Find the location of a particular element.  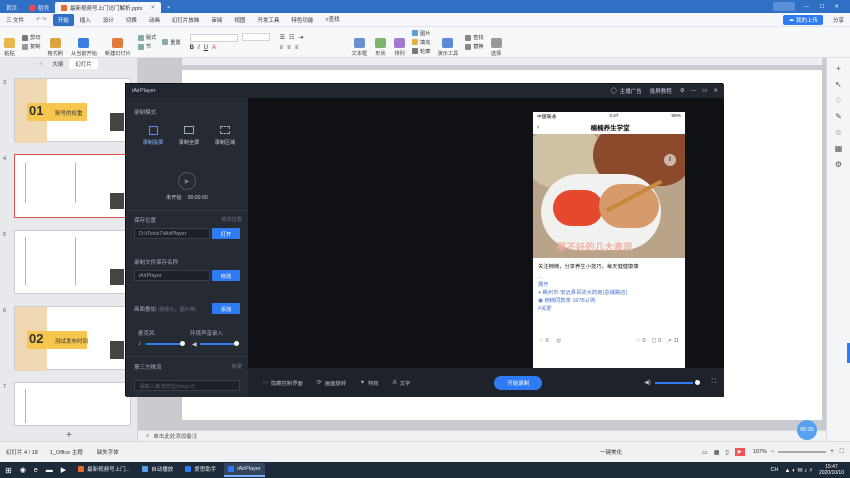

align-right-icon: ≡ is located at coordinates (297, 48).